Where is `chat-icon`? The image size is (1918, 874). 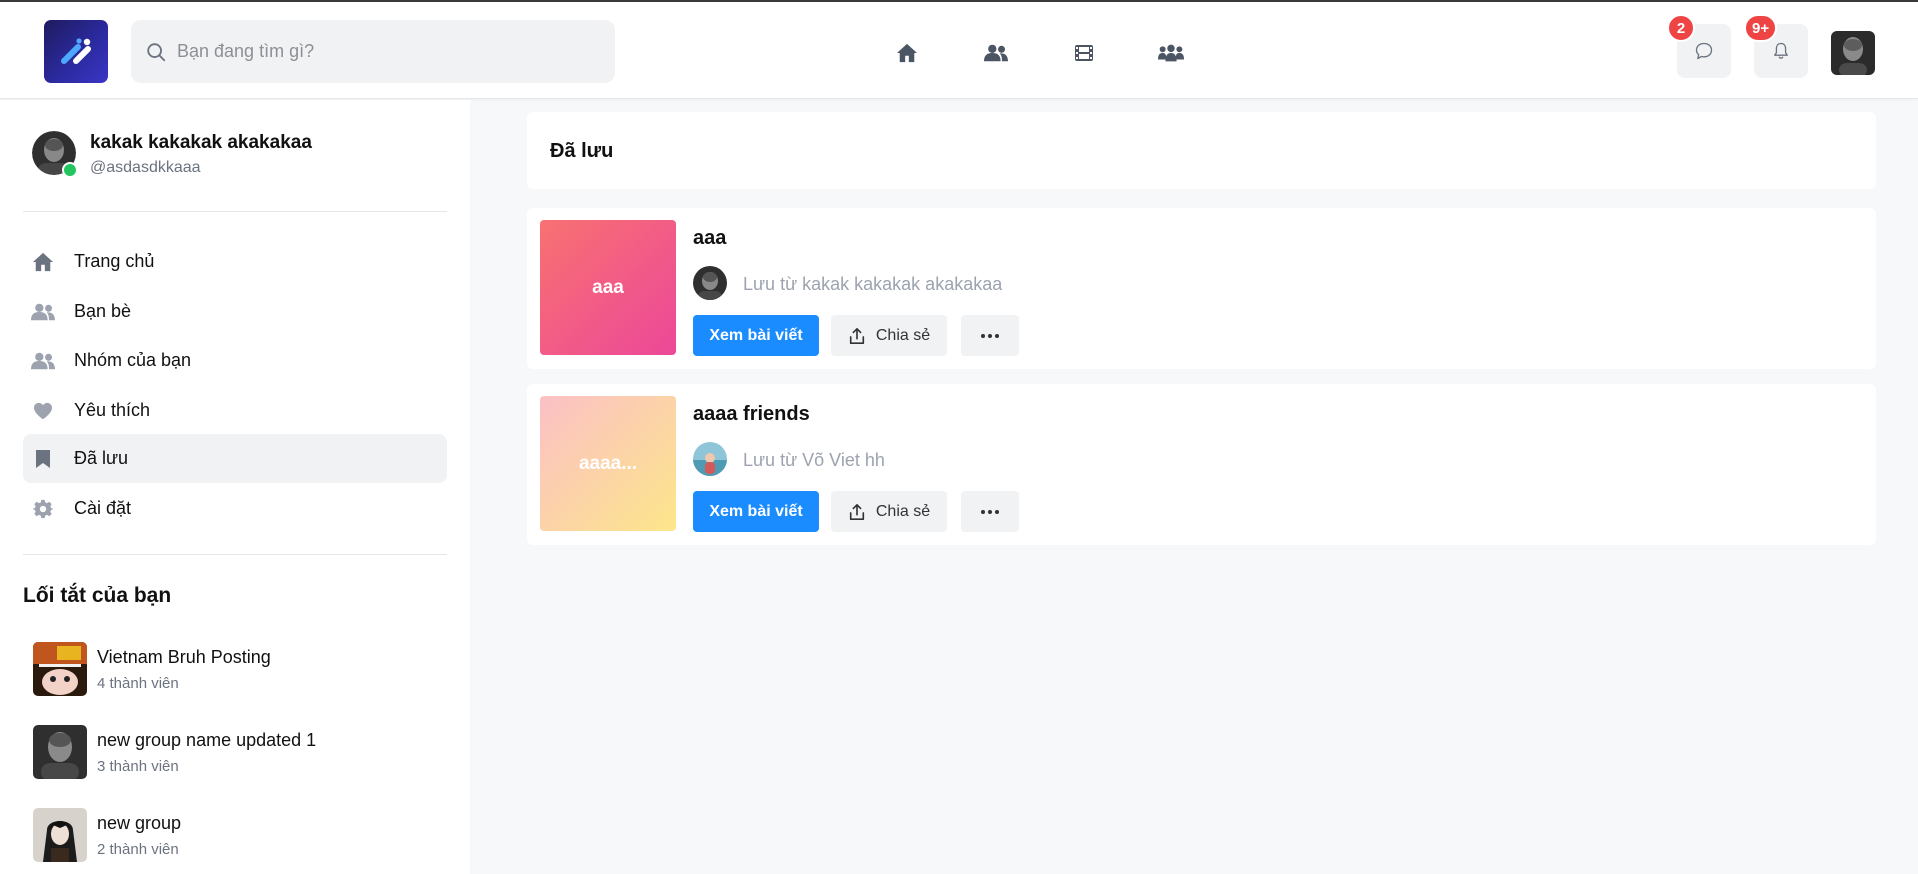 chat-icon is located at coordinates (1704, 51).